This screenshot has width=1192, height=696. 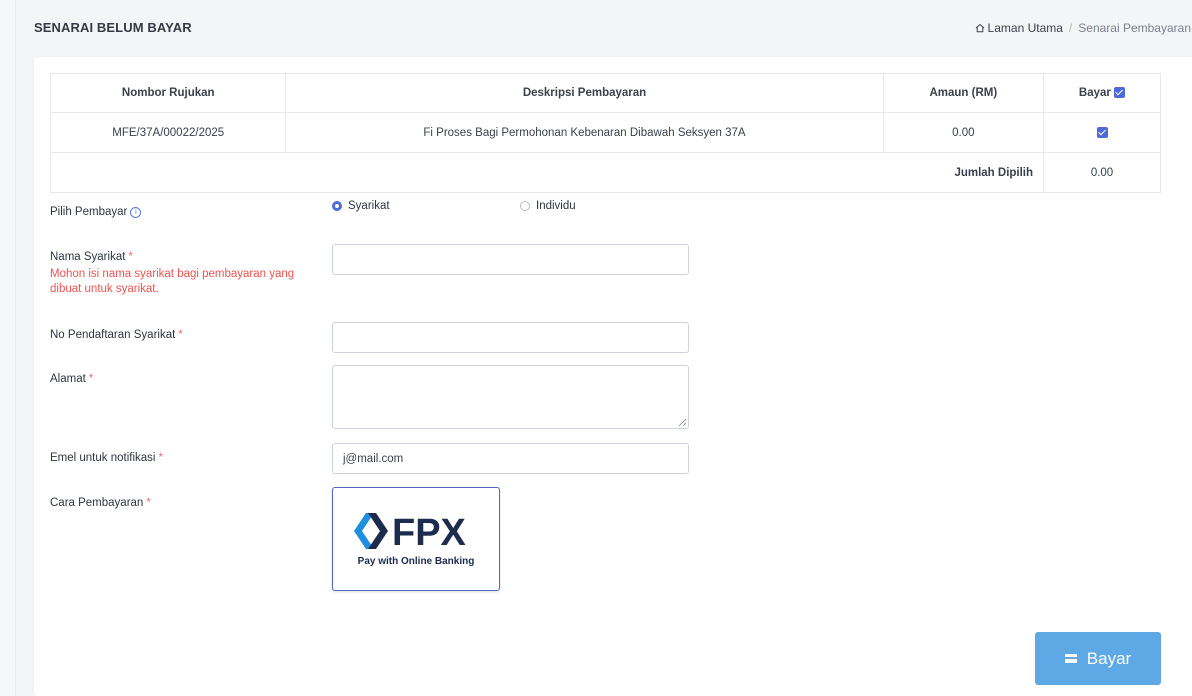 I want to click on breadcrumb-home: Laman Utama, so click(x=1019, y=28).